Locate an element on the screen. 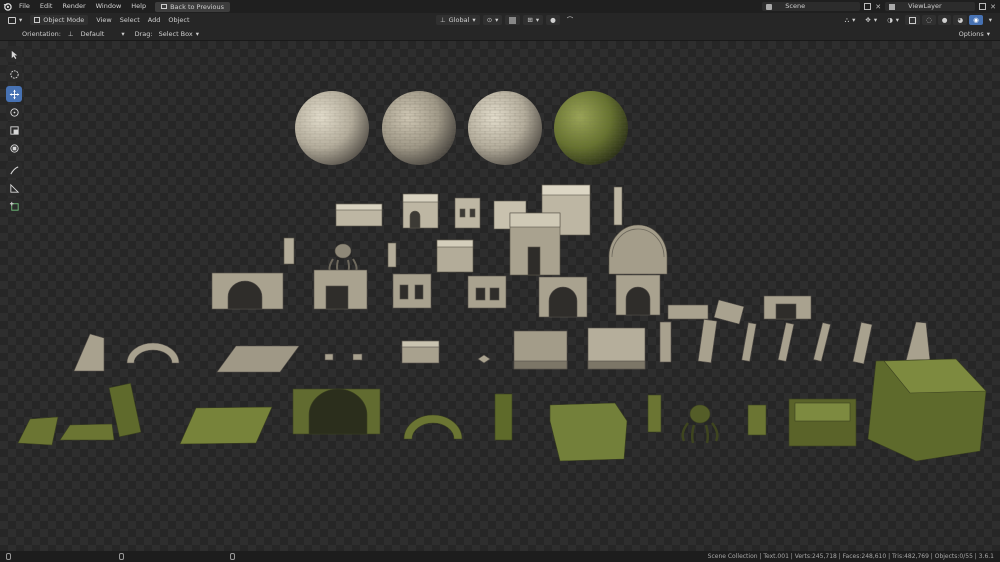 The width and height of the screenshot is (1000, 562). left-toolbar is located at coordinates (15, 130).